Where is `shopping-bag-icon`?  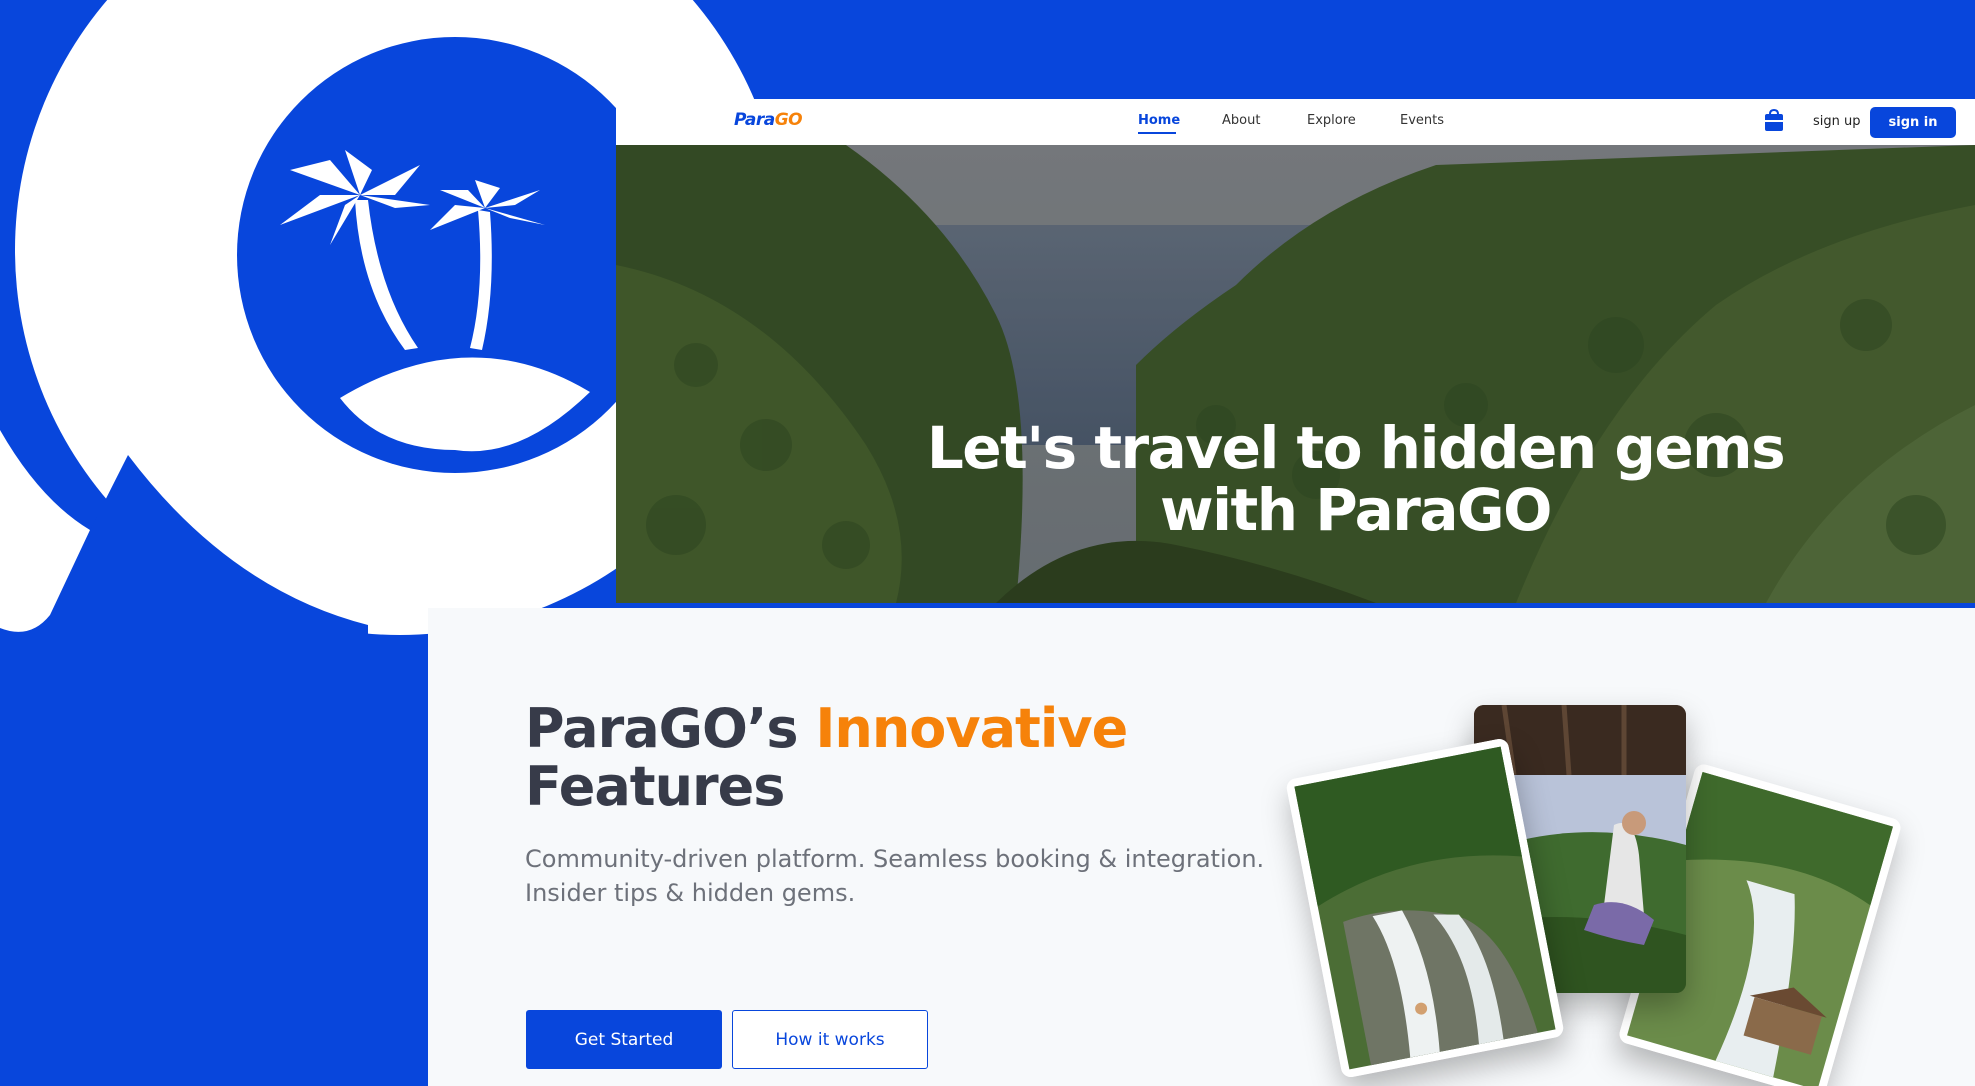
shopping-bag-icon is located at coordinates (1774, 121).